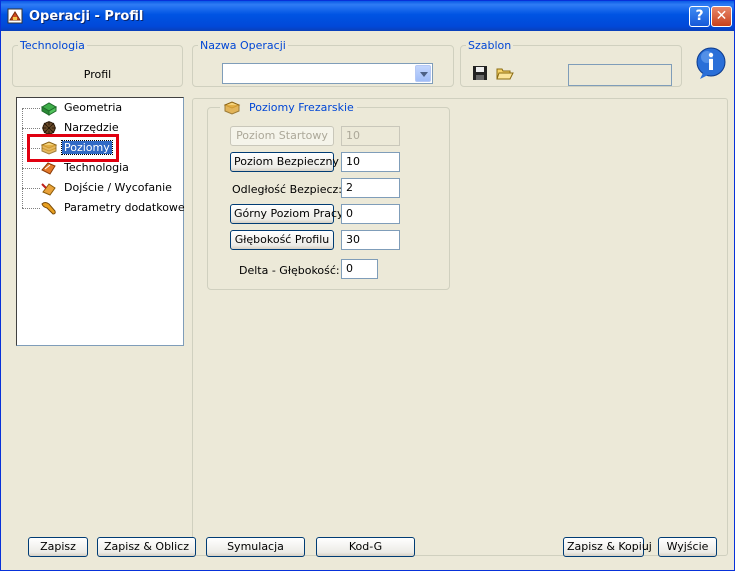 This screenshot has height=571, width=735. Describe the element at coordinates (73, 148) in the screenshot. I see `selection-highlight-box` at that location.